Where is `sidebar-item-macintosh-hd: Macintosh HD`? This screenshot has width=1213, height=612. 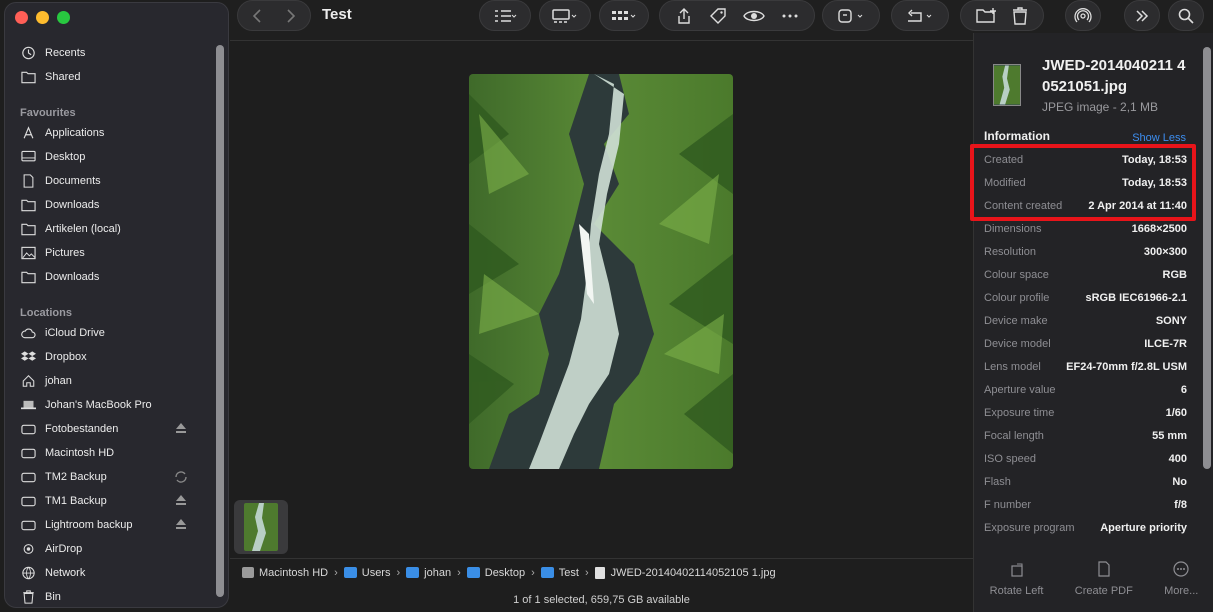
sidebar-item-macintosh-hd: Macintosh HD is located at coordinates (114, 453).